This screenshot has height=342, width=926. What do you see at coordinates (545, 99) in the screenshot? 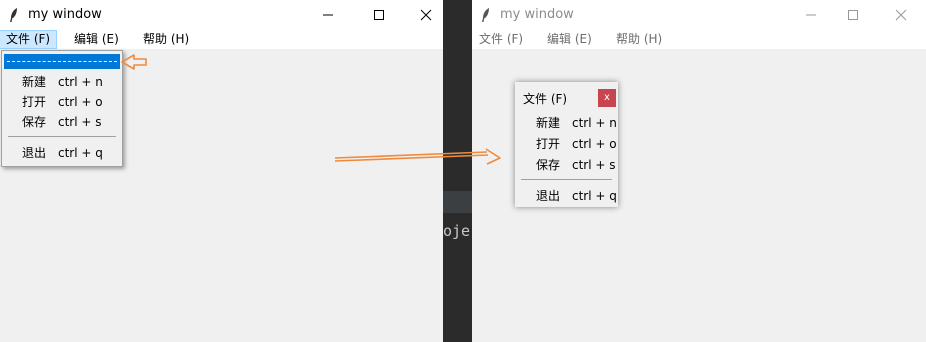
I see `torn-menu-title: 文件 (F)` at bounding box center [545, 99].